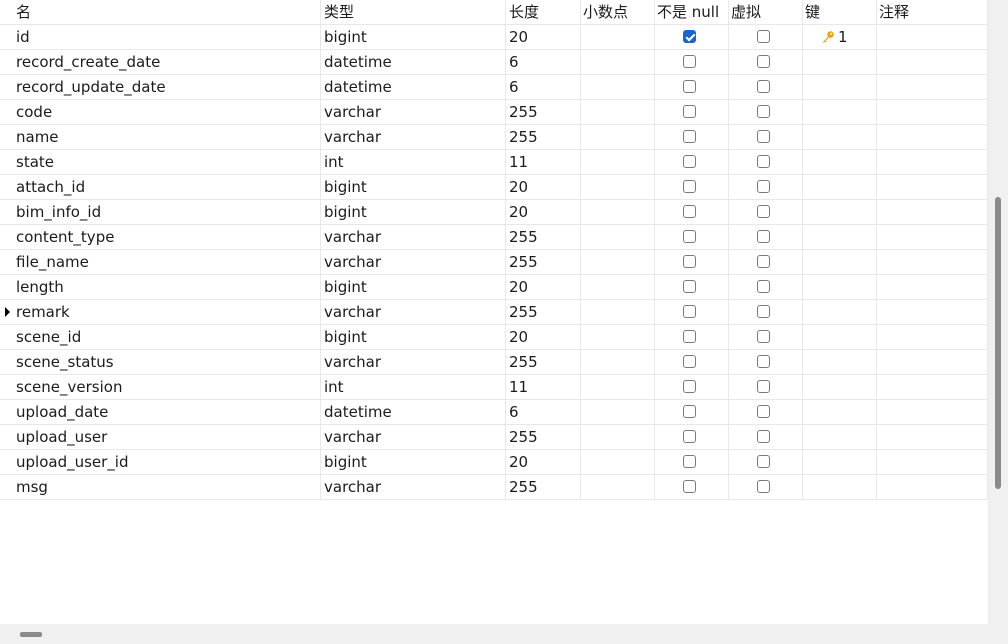 This screenshot has width=1008, height=644. I want to click on column-header-length: 长度, so click(543, 12).